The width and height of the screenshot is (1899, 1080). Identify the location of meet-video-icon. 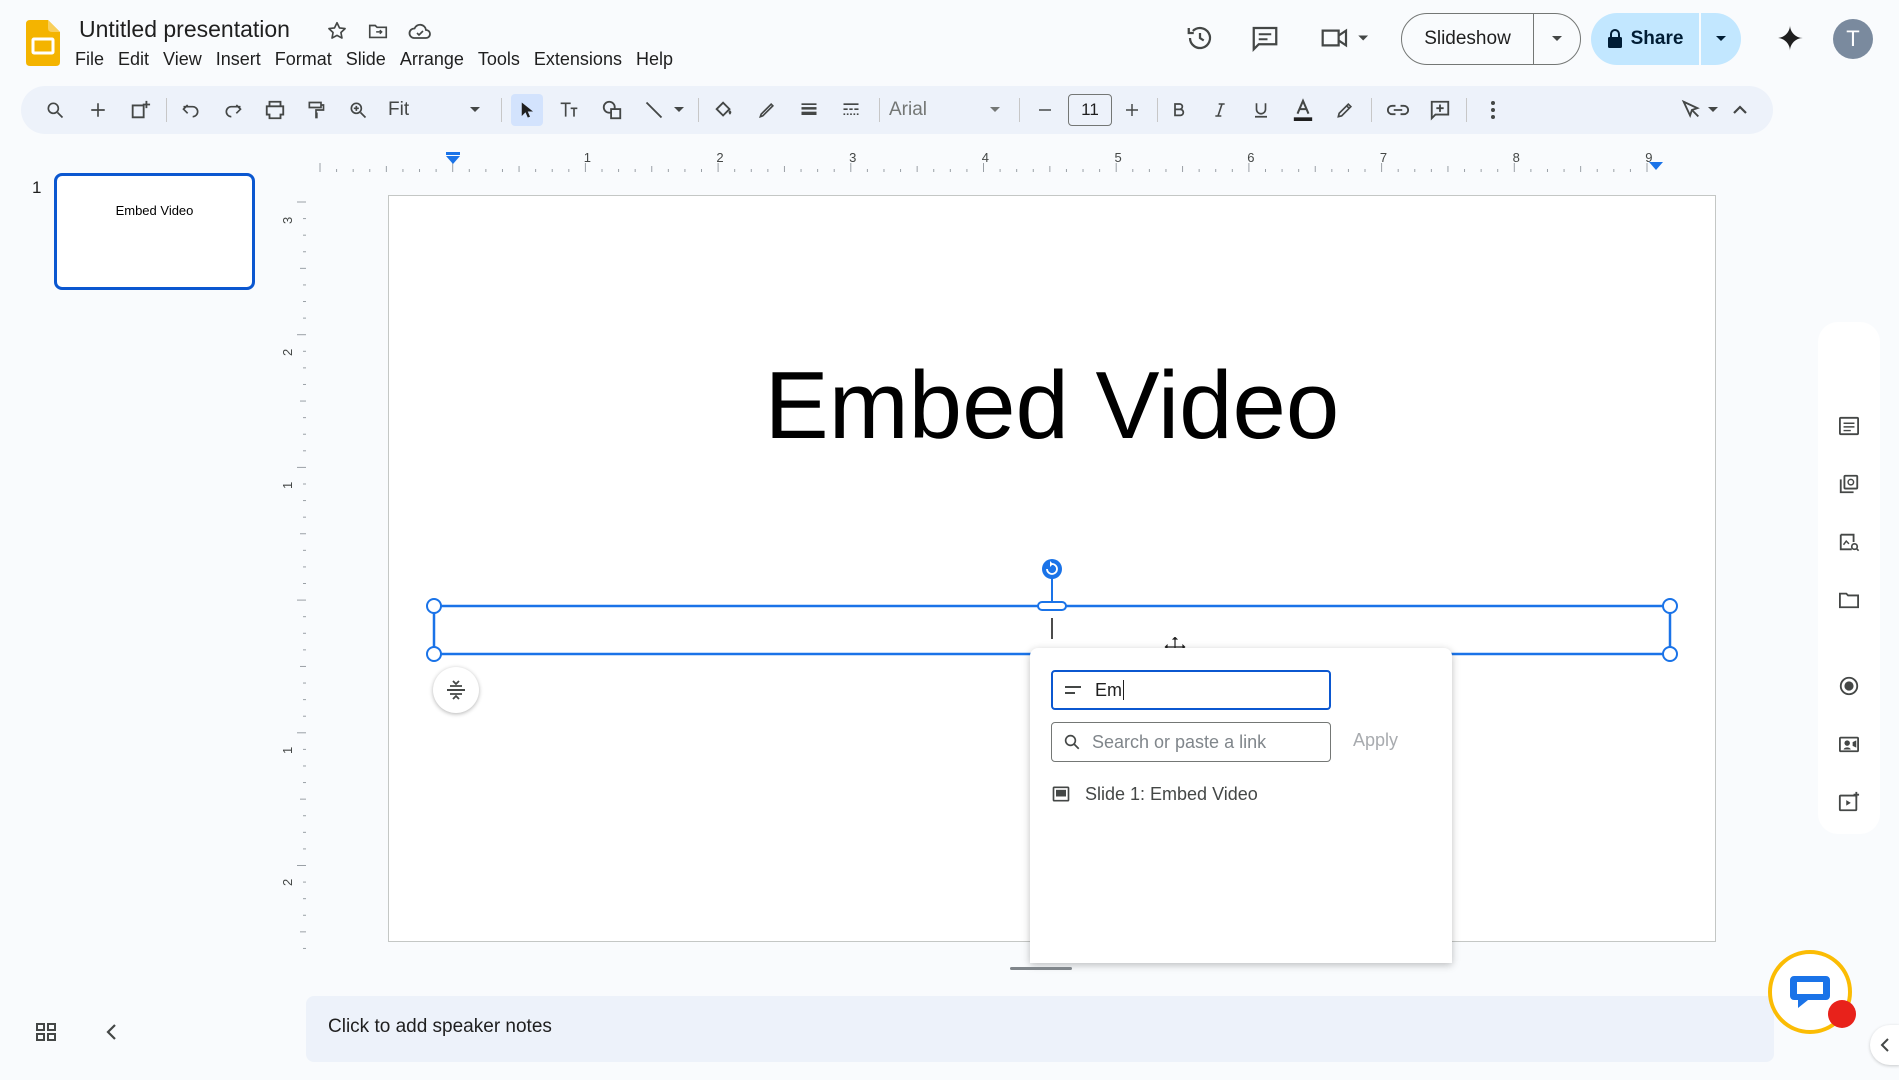
(1346, 38).